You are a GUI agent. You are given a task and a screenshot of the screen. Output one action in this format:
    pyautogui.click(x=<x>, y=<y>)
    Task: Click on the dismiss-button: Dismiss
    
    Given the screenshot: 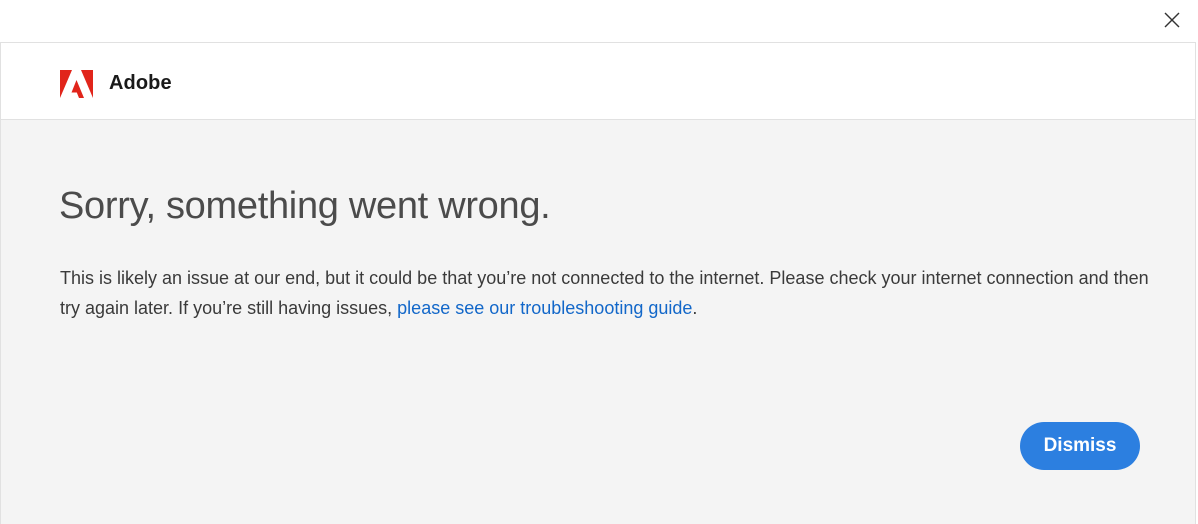 What is the action you would take?
    pyautogui.click(x=1080, y=446)
    